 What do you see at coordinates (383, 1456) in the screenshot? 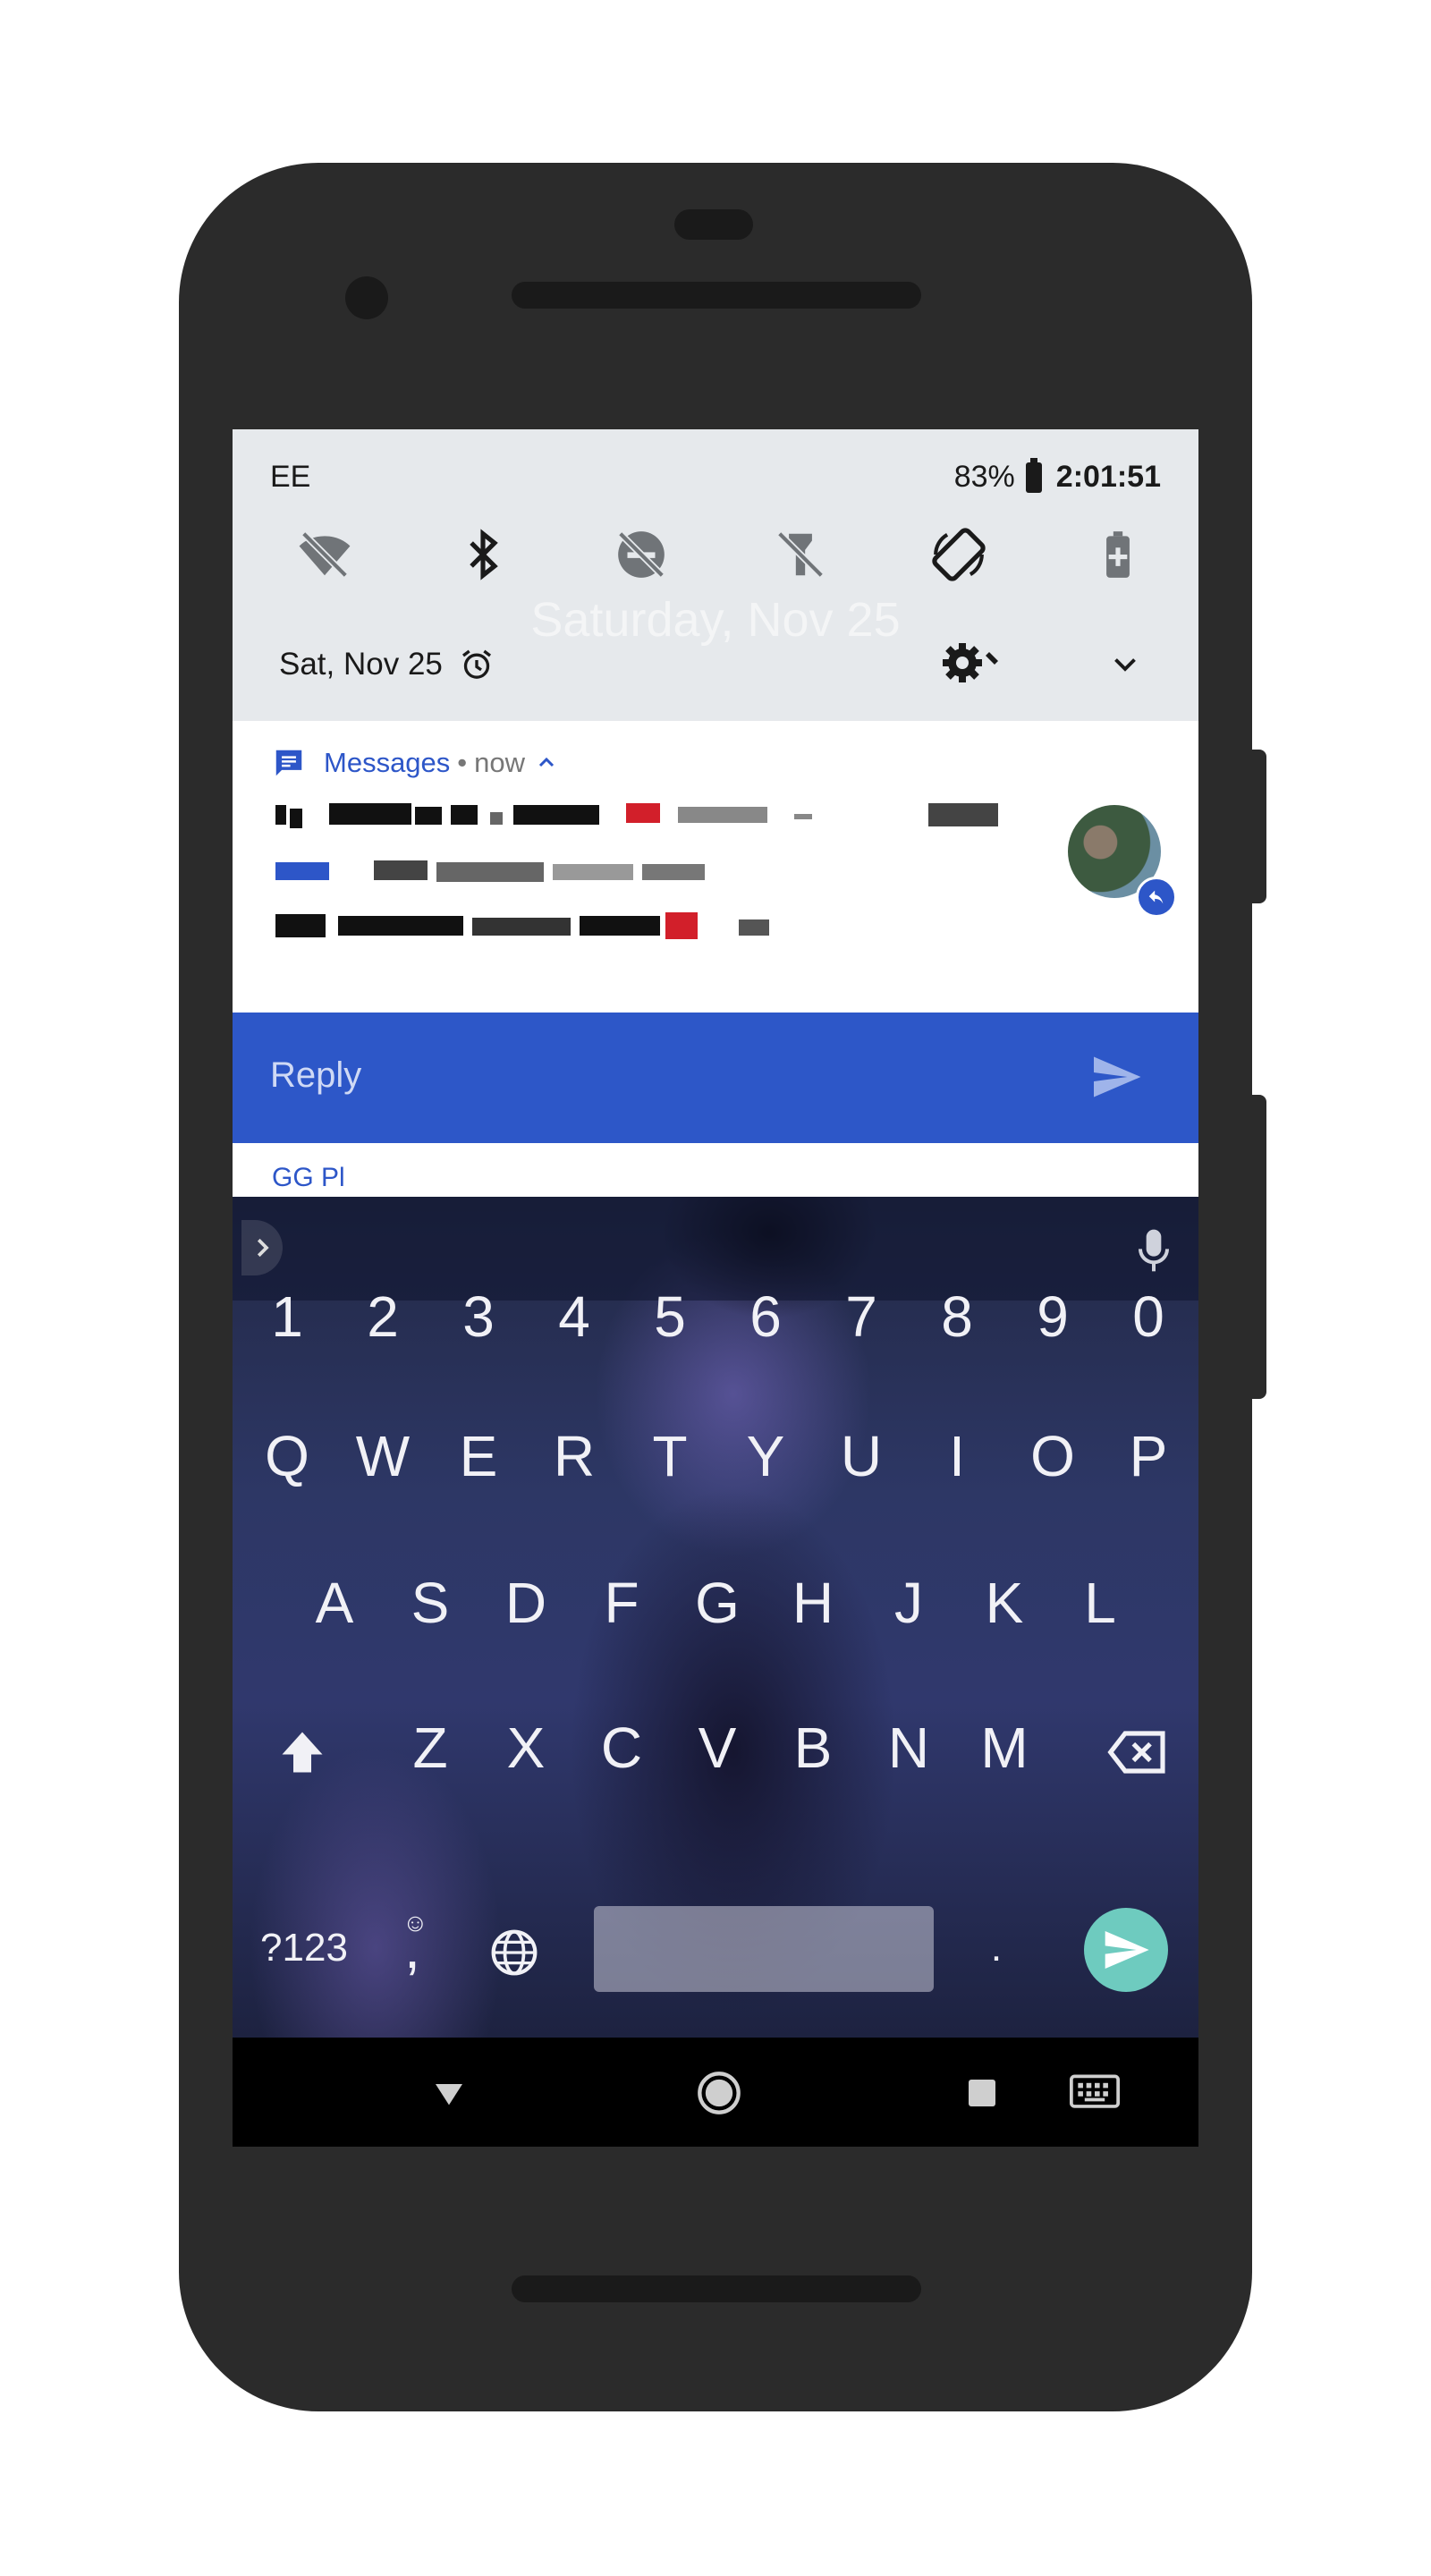
I see `key-w: W` at bounding box center [383, 1456].